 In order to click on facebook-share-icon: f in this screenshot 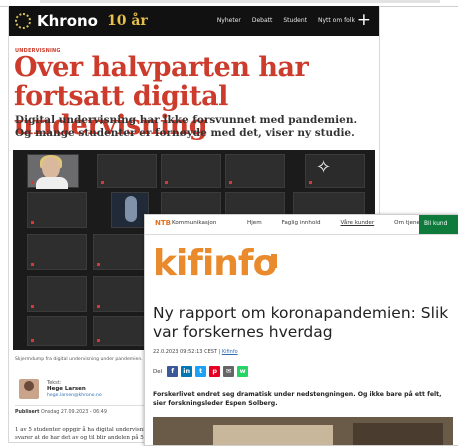, I will do `click(173, 371)`.